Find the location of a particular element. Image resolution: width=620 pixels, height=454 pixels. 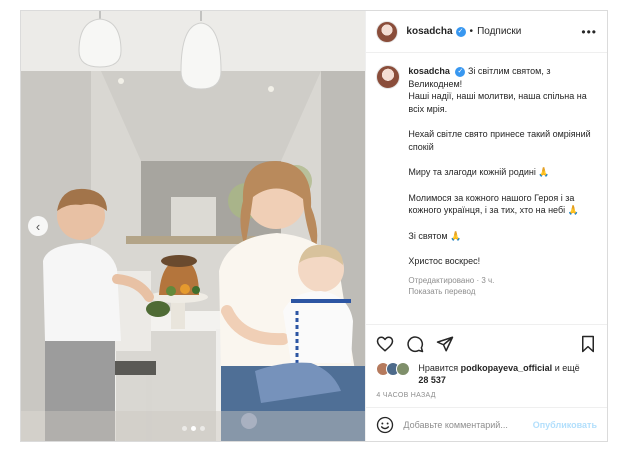

comment-bar: Опубликовать is located at coordinates (486, 424).